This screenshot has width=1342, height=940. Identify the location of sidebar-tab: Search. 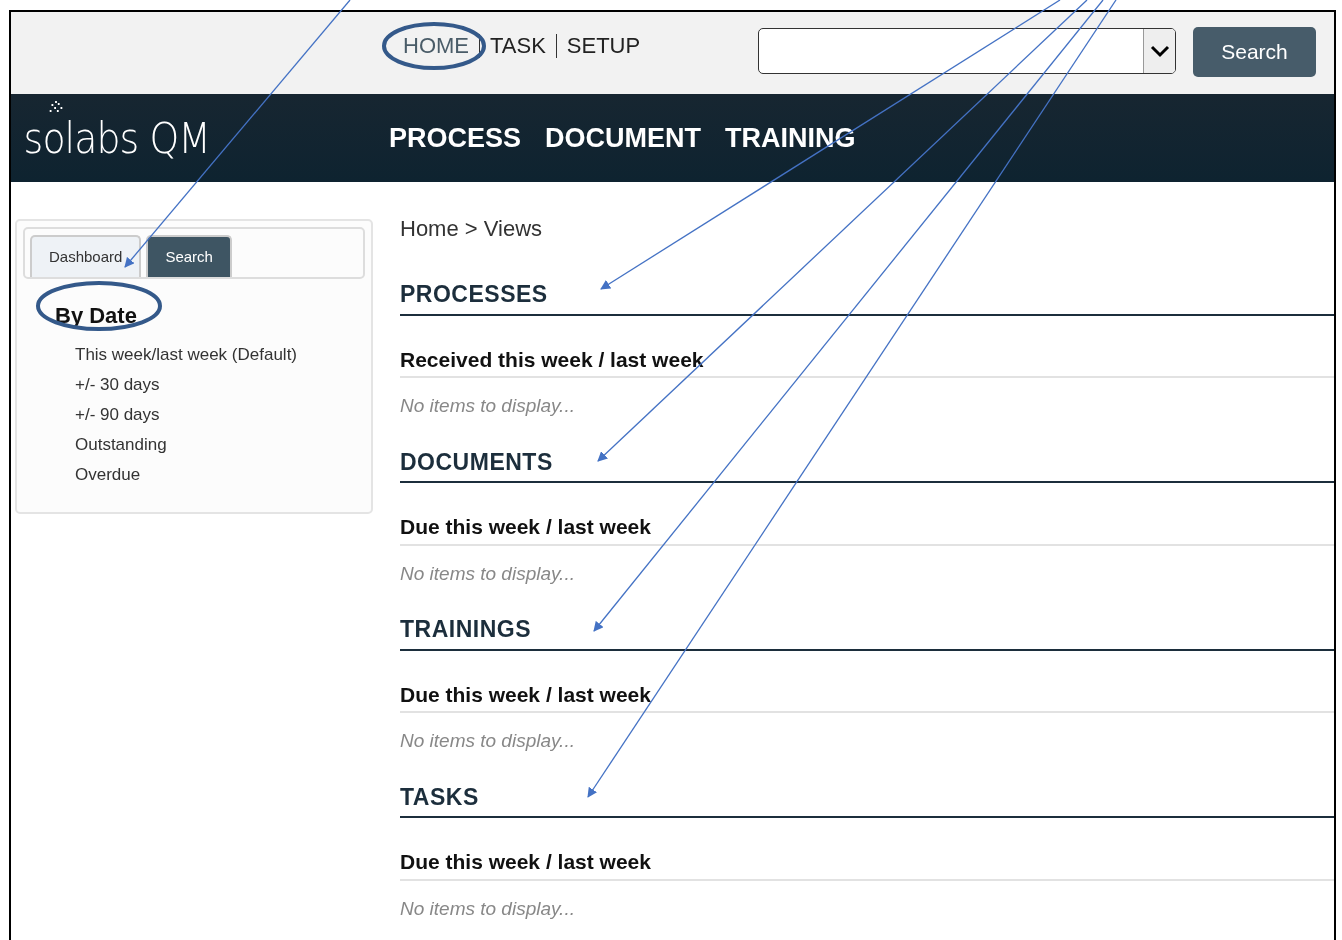
(189, 256).